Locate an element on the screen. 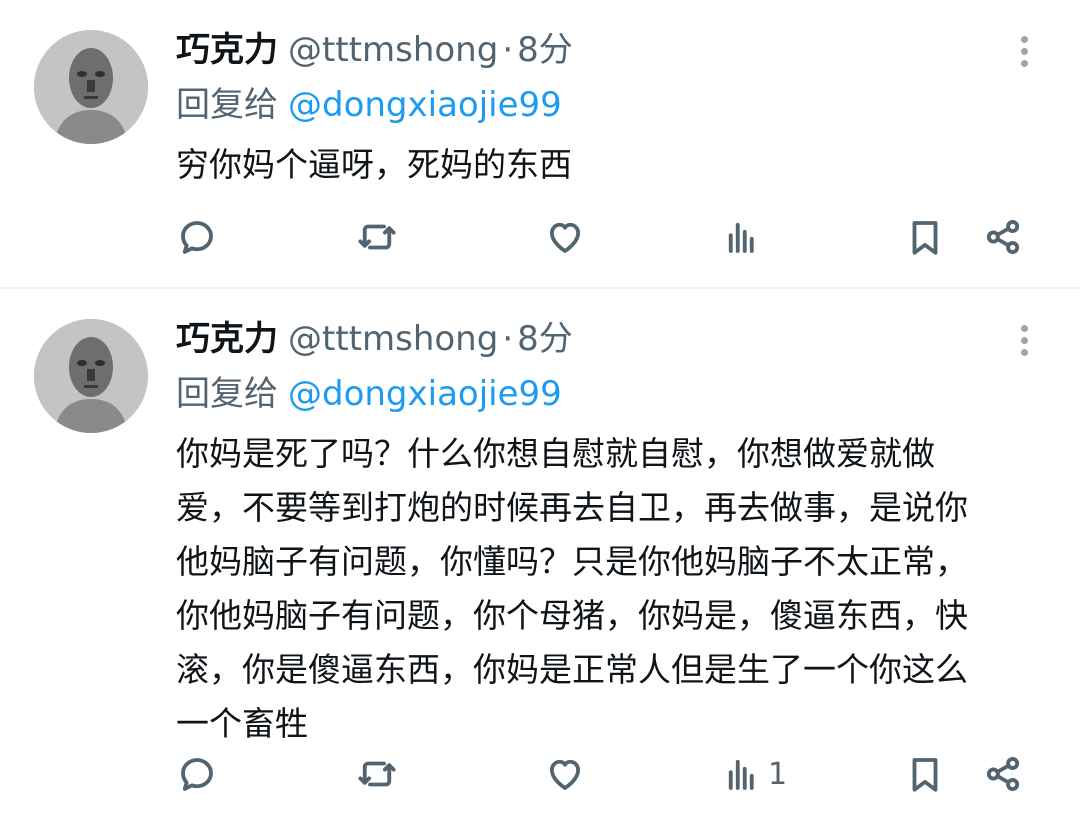 Image resolution: width=1080 pixels, height=826 pixels. views-button is located at coordinates (745, 237).